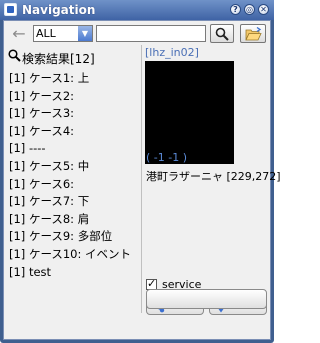  Describe the element at coordinates (249, 9) in the screenshot. I see `dock-icon: ◎` at that location.